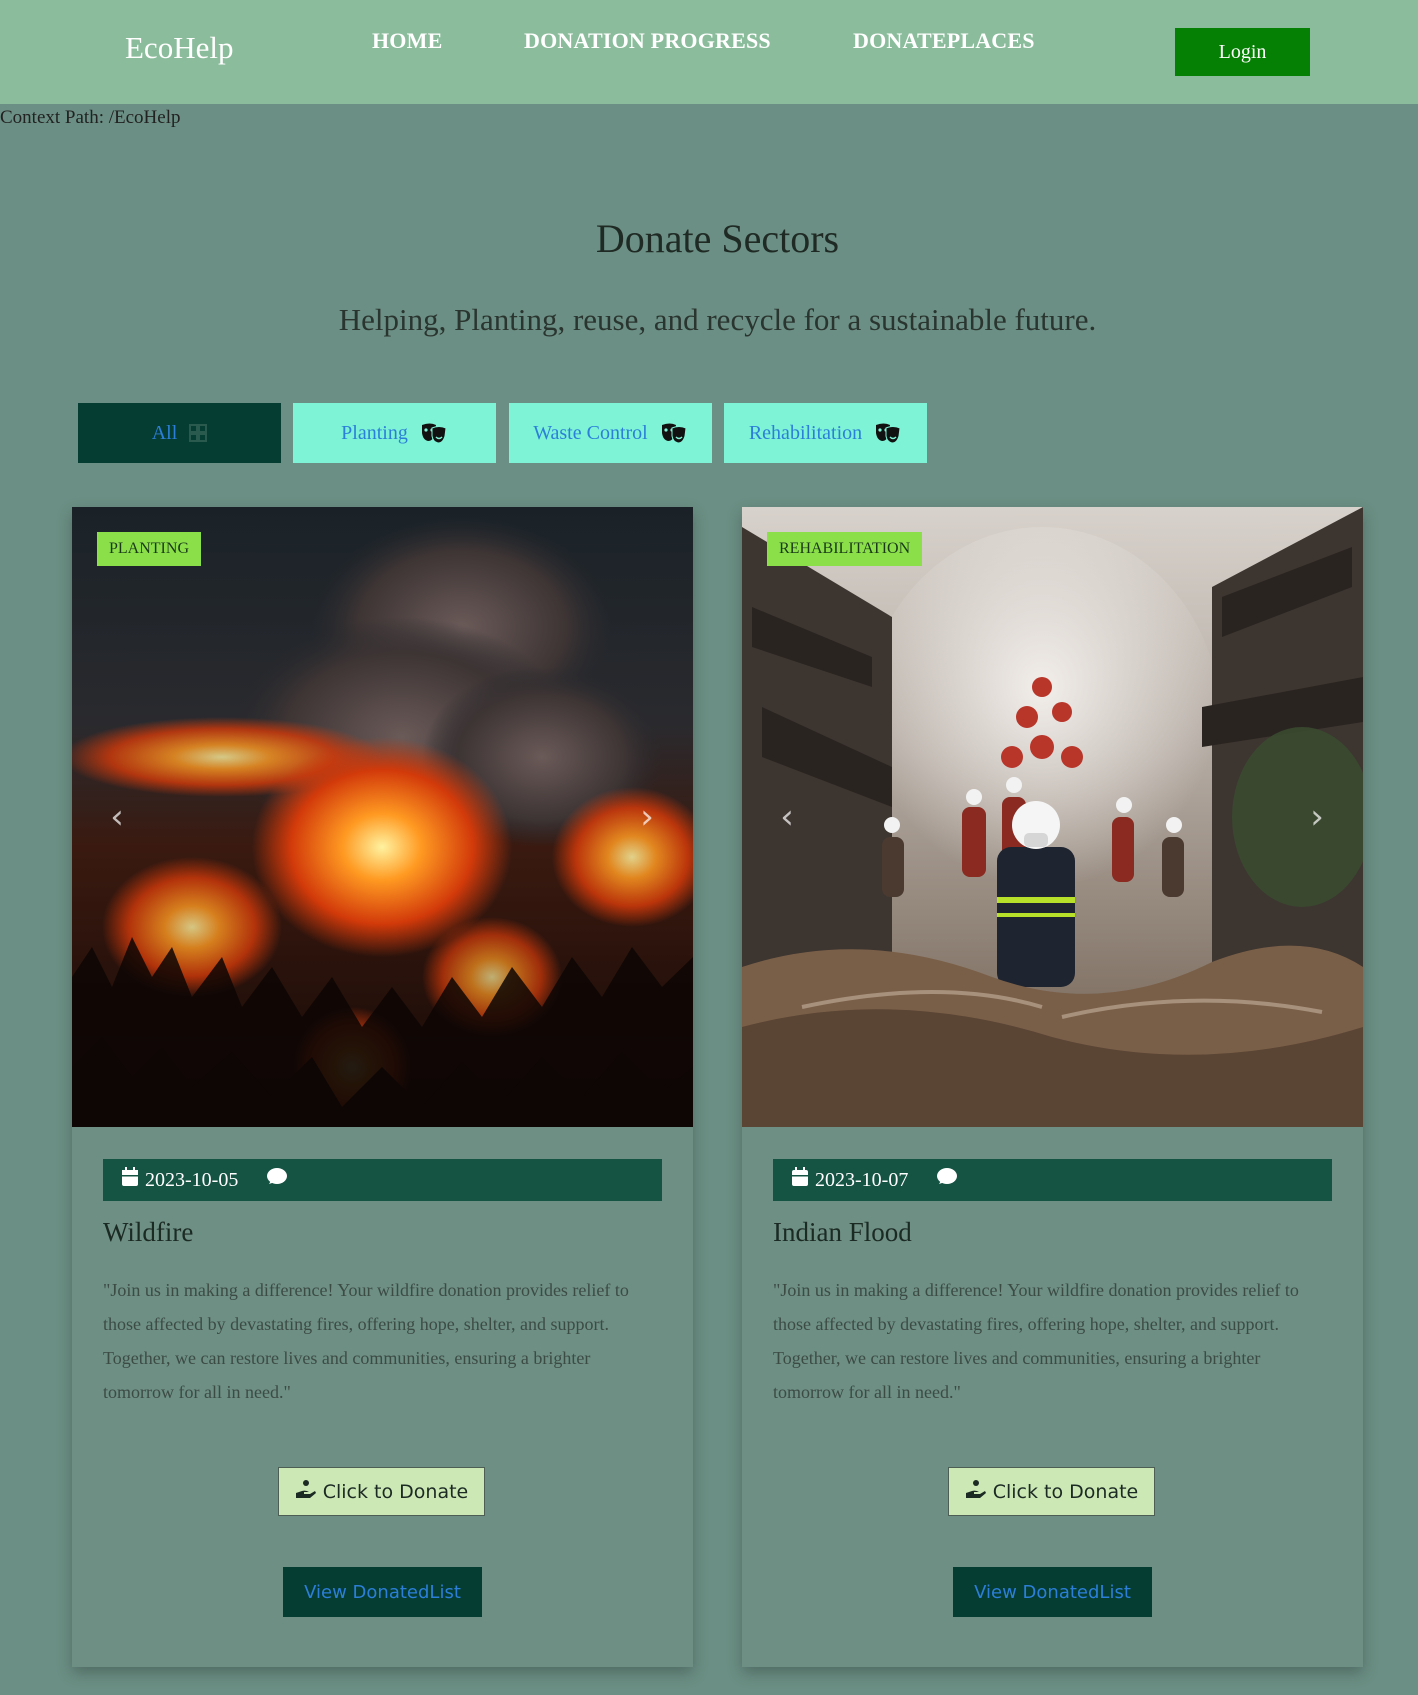 This screenshot has height=1695, width=1418. I want to click on section-title: Donate Sectors, so click(717, 238).